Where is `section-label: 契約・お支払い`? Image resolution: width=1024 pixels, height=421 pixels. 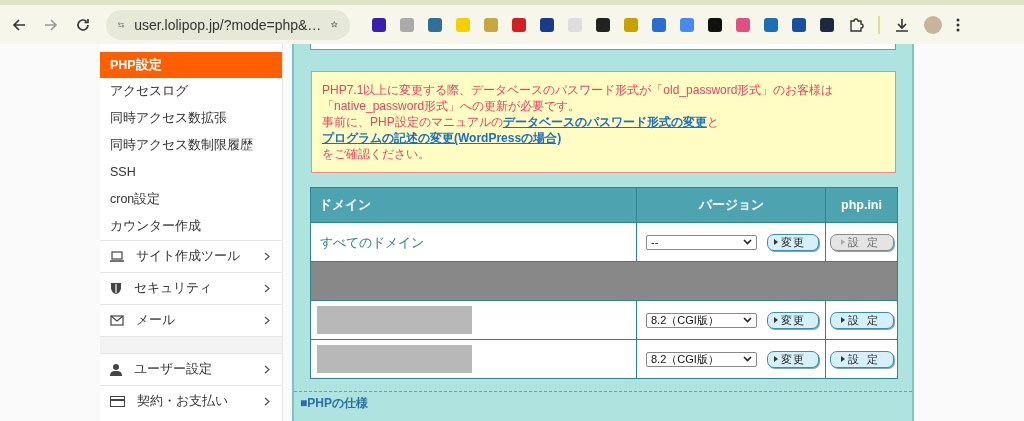
section-label: 契約・お支払い is located at coordinates (183, 401).